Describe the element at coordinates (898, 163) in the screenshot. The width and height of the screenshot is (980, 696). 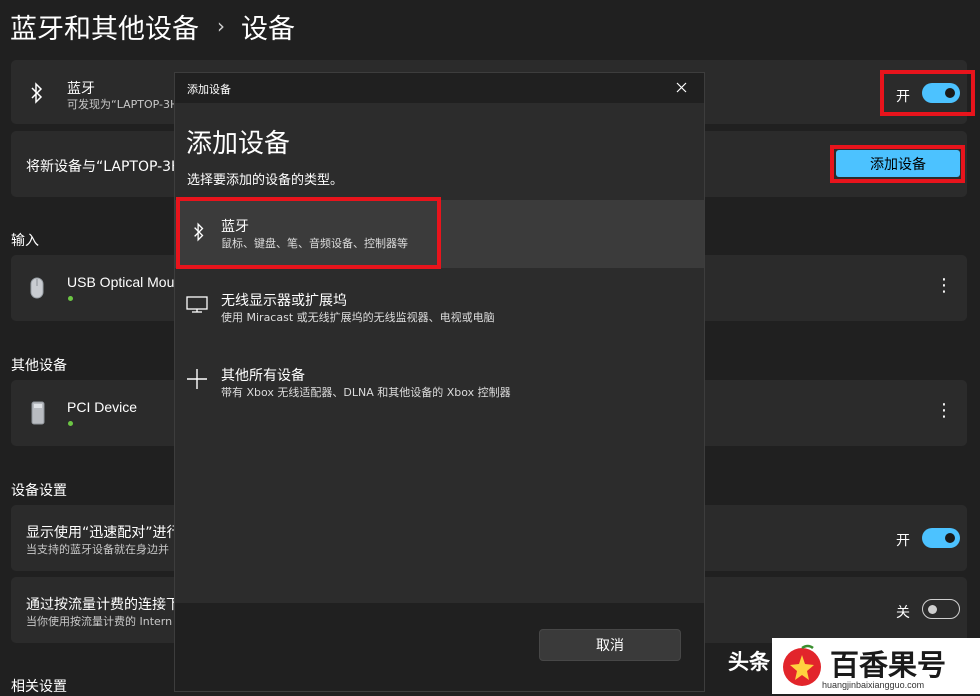
I see `add-device-button: 添加设备` at that location.